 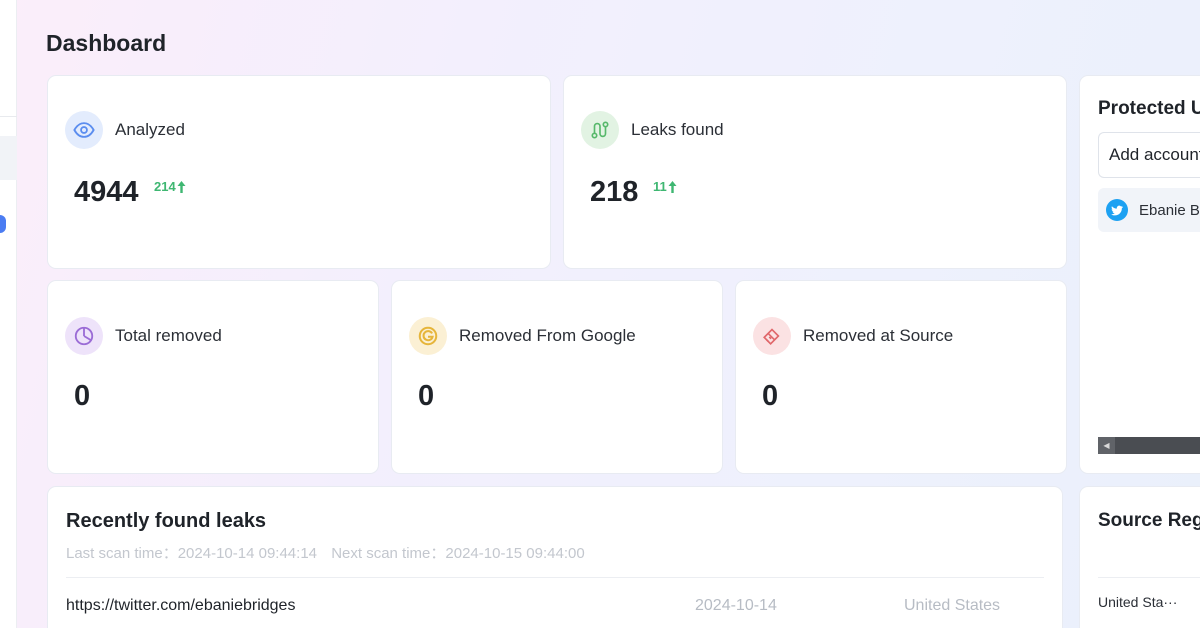 What do you see at coordinates (428, 336) in the screenshot?
I see `google-icon` at bounding box center [428, 336].